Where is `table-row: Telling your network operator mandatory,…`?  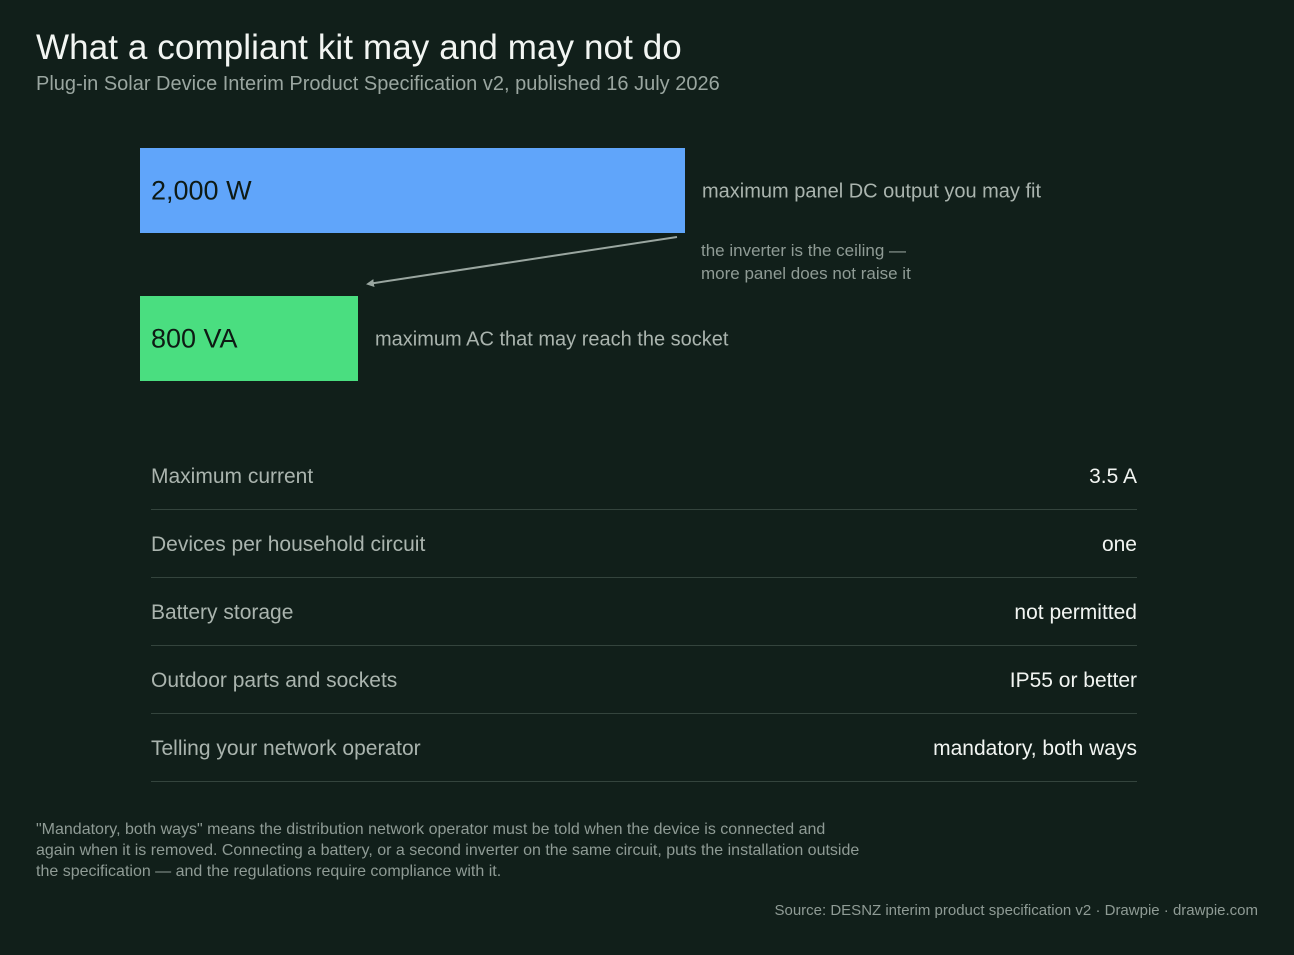
table-row: Telling your network operator mandatory,… is located at coordinates (644, 748).